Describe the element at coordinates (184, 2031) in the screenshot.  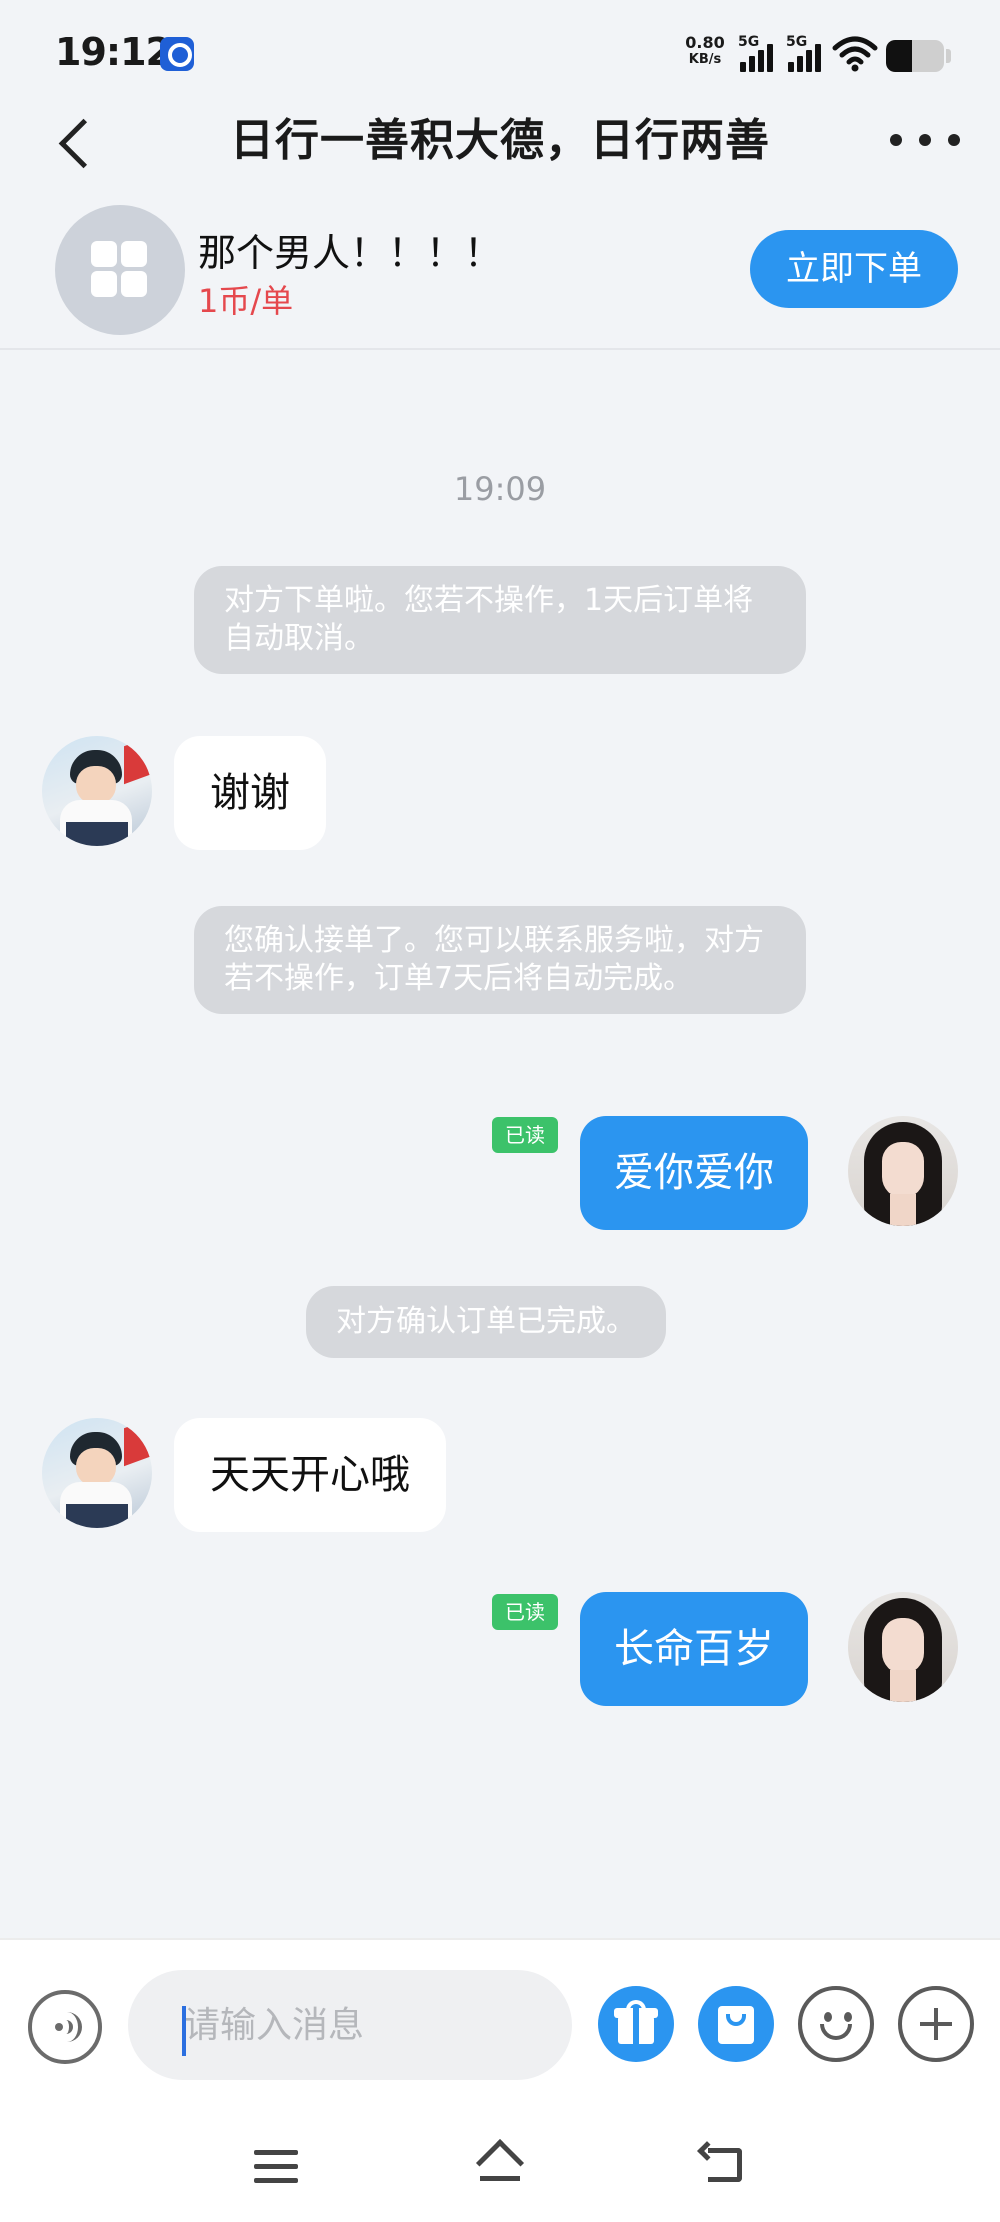
I see `text-cursor` at that location.